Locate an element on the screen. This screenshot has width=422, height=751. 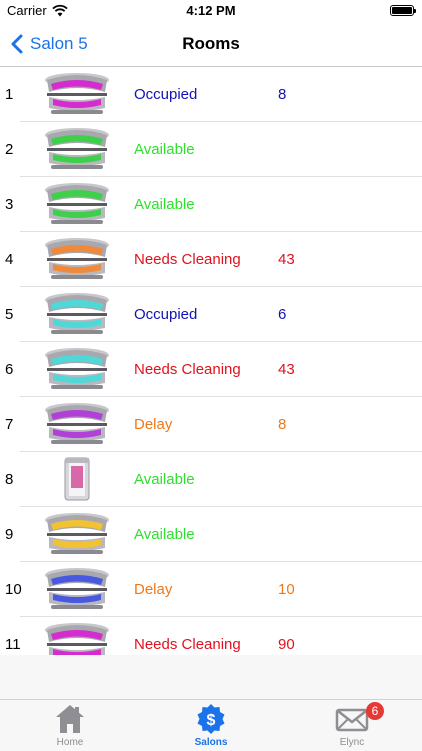
room-row: 5 Occupied 6 is located at coordinates (211, 314).